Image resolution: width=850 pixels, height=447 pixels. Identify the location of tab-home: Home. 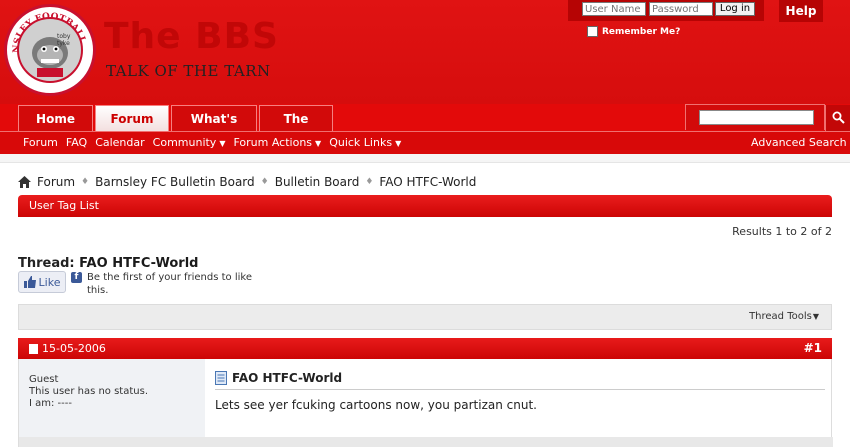
(55, 118).